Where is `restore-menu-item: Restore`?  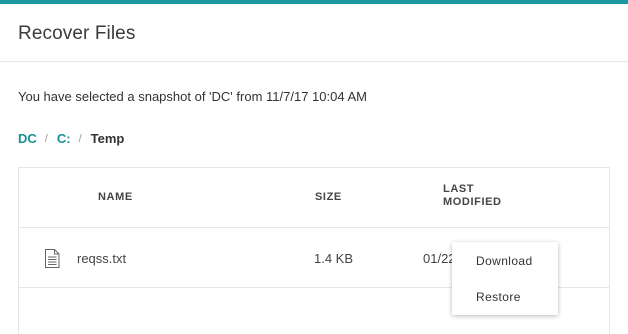 restore-menu-item: Restore is located at coordinates (498, 297).